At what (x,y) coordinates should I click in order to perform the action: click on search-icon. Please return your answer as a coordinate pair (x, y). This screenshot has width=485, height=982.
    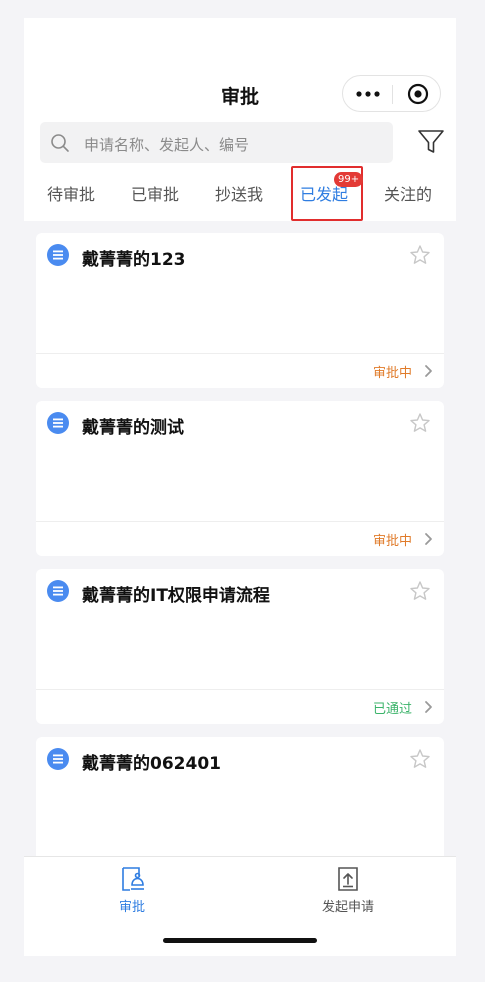
    Looking at the image, I should click on (60, 143).